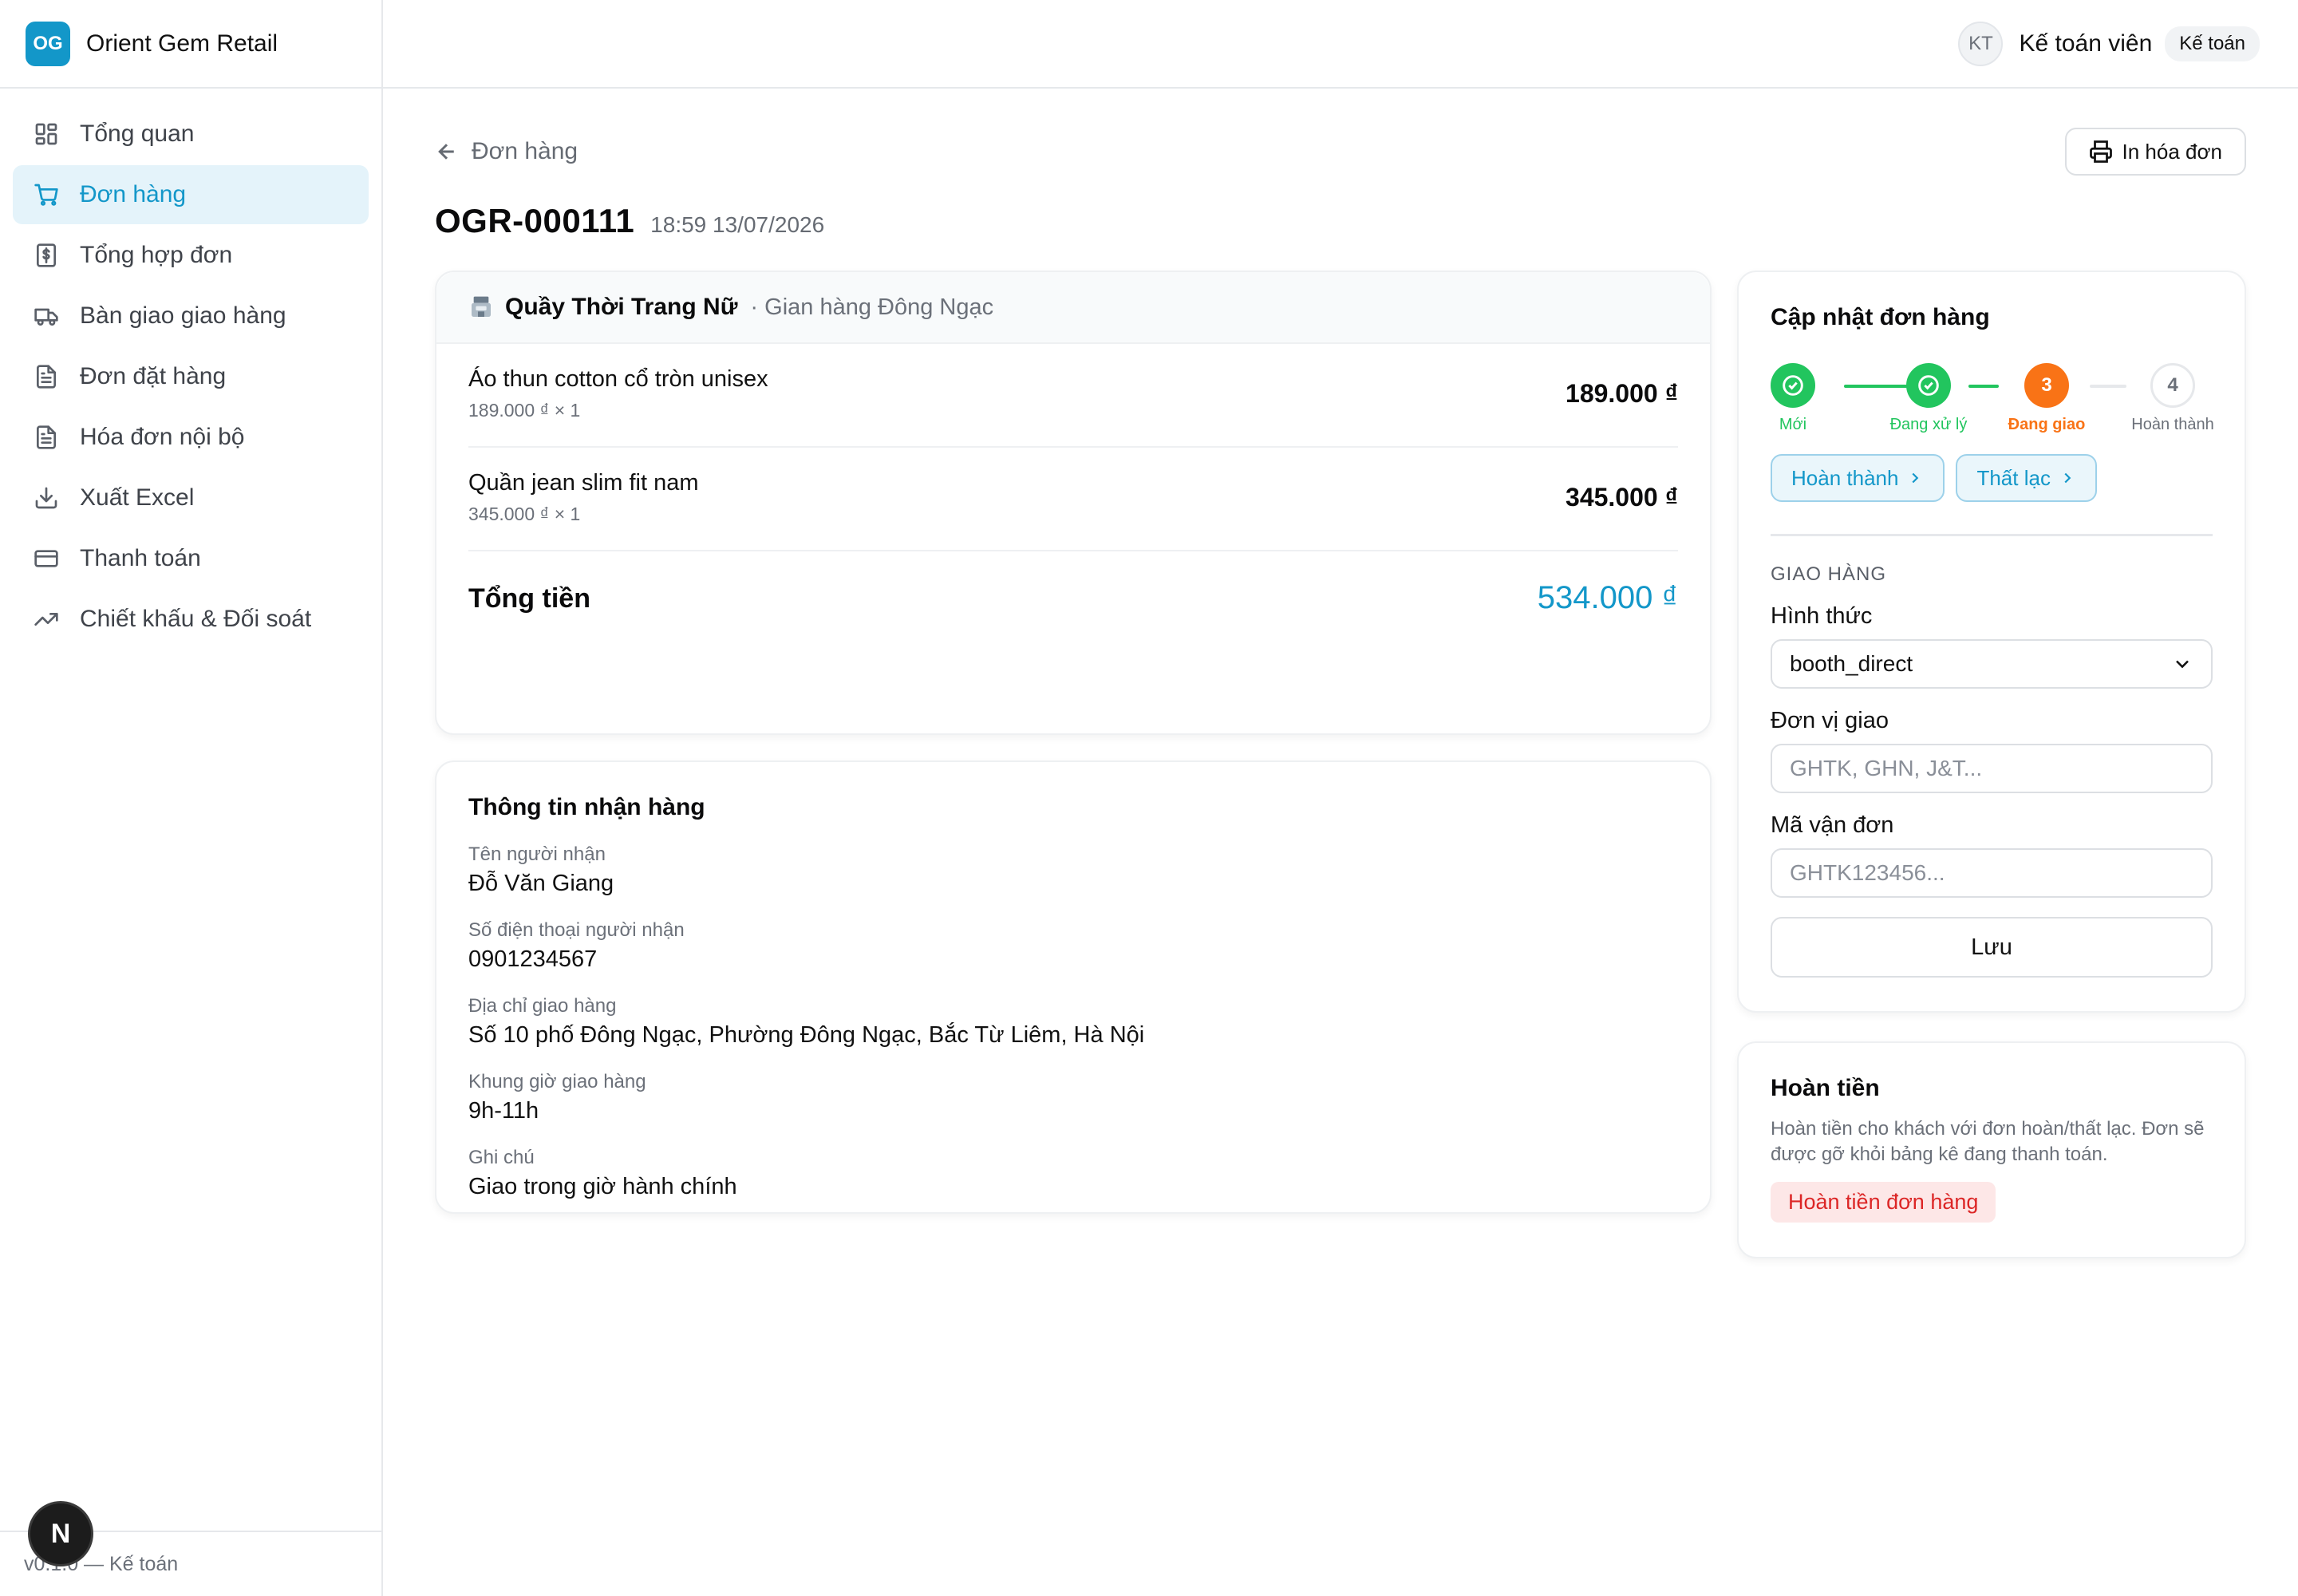  I want to click on back-label: Đơn hàng, so click(525, 151).